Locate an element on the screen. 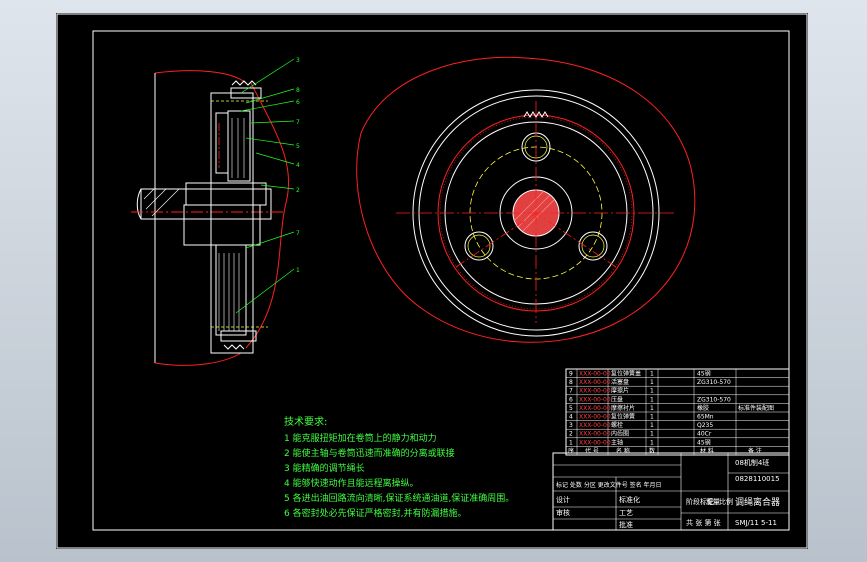  plate-hatch is located at coordinates (231, 224).